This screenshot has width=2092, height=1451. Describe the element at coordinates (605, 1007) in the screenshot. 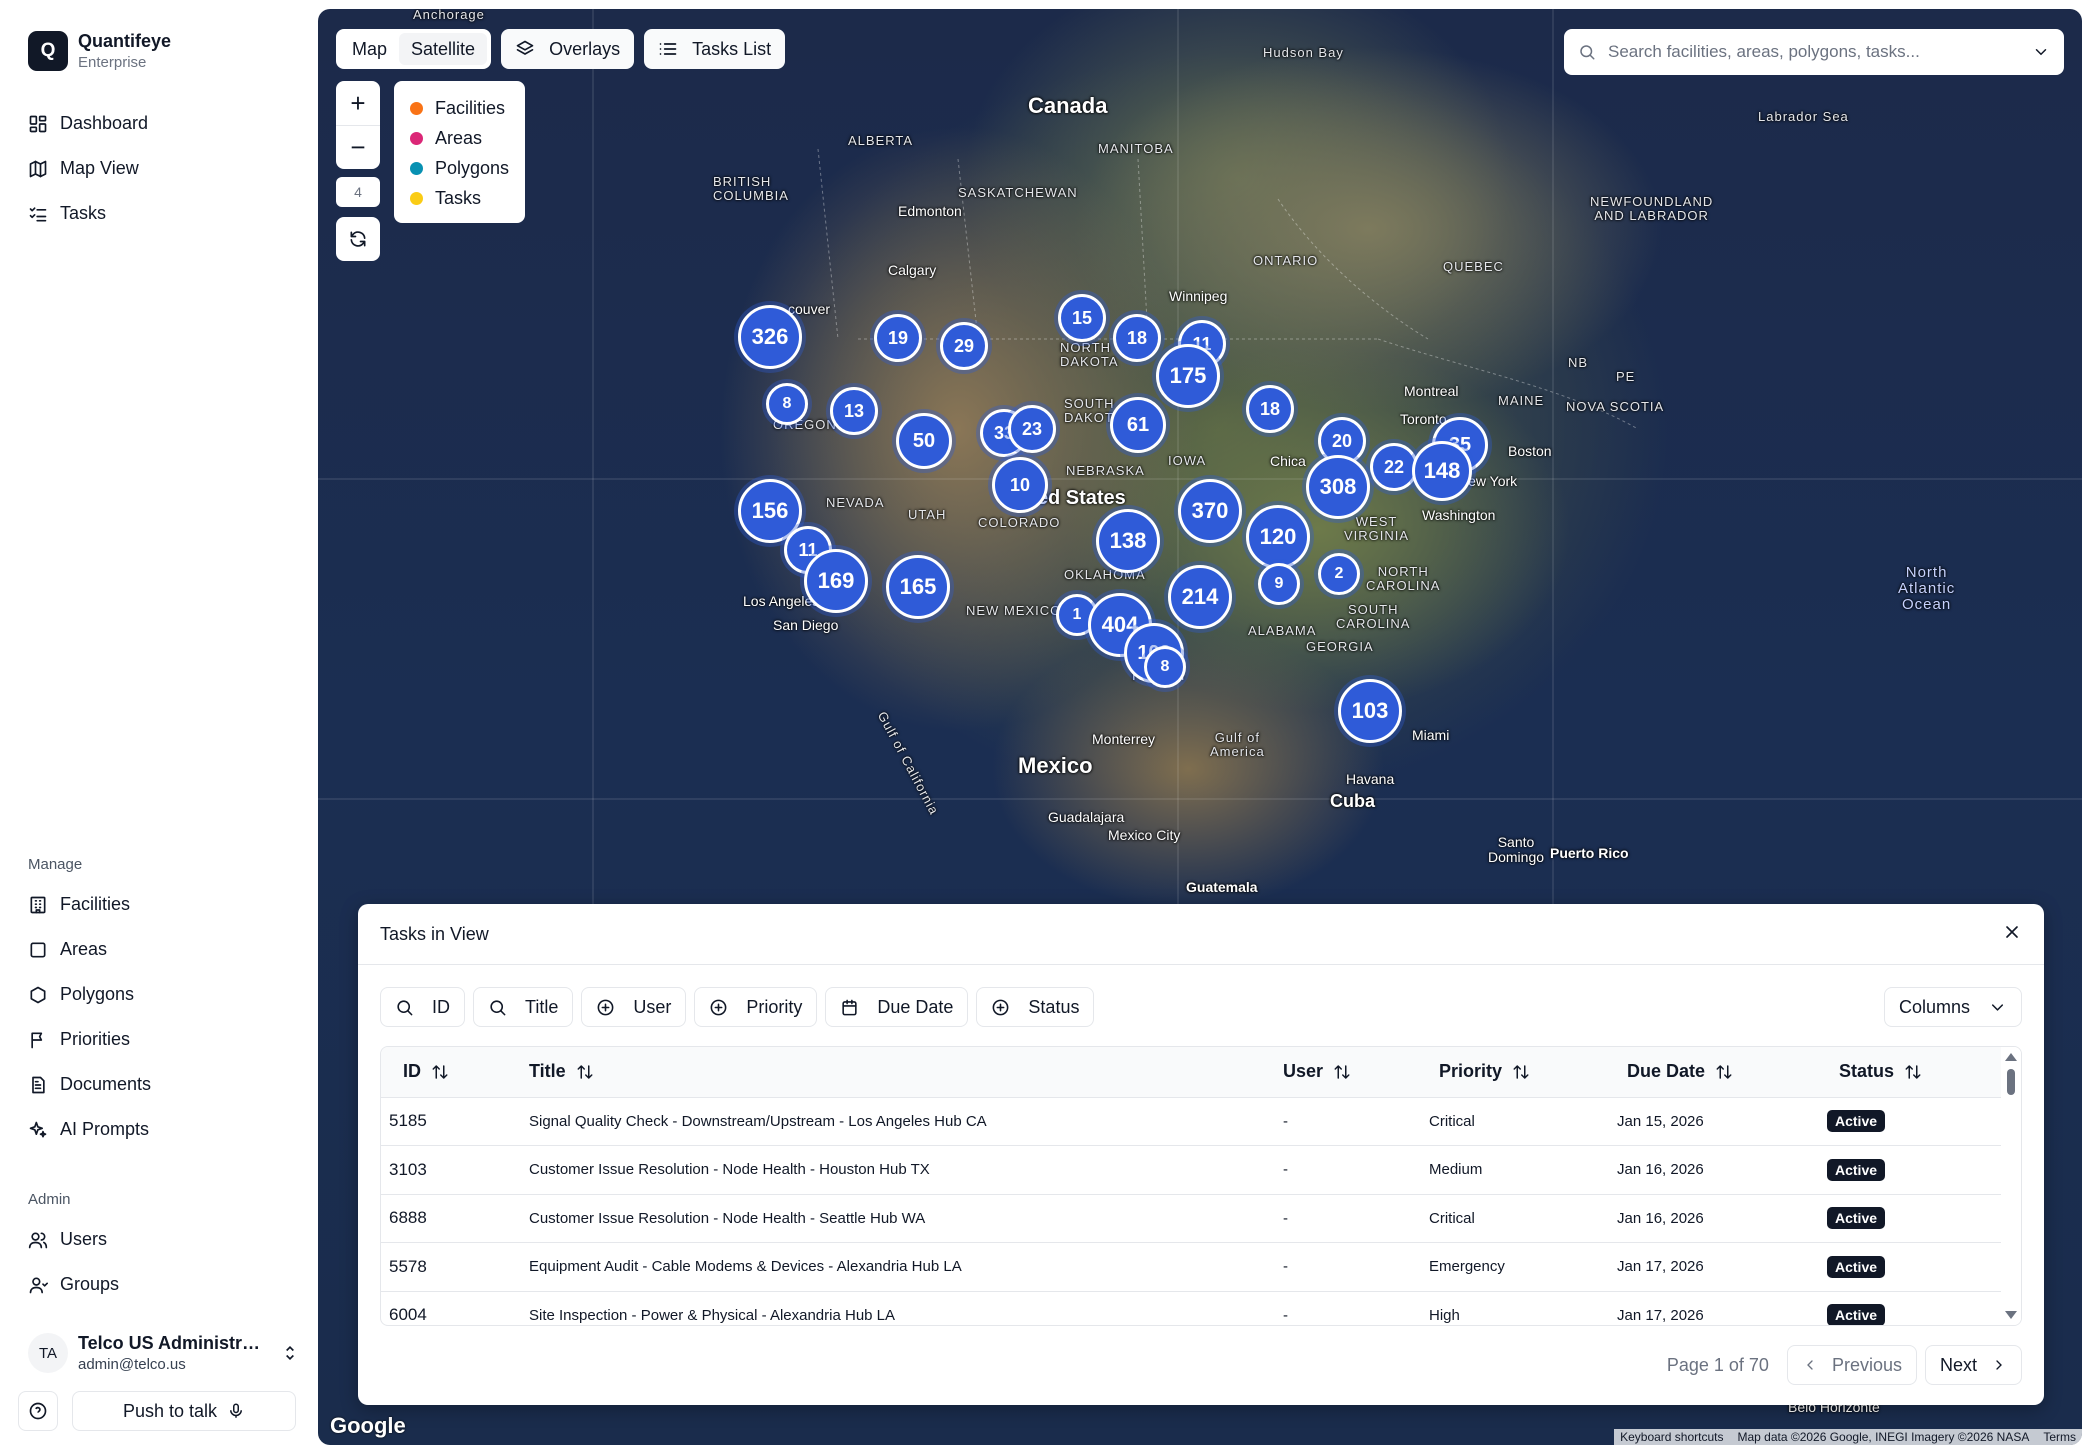

I see `plus-circle-icon` at that location.